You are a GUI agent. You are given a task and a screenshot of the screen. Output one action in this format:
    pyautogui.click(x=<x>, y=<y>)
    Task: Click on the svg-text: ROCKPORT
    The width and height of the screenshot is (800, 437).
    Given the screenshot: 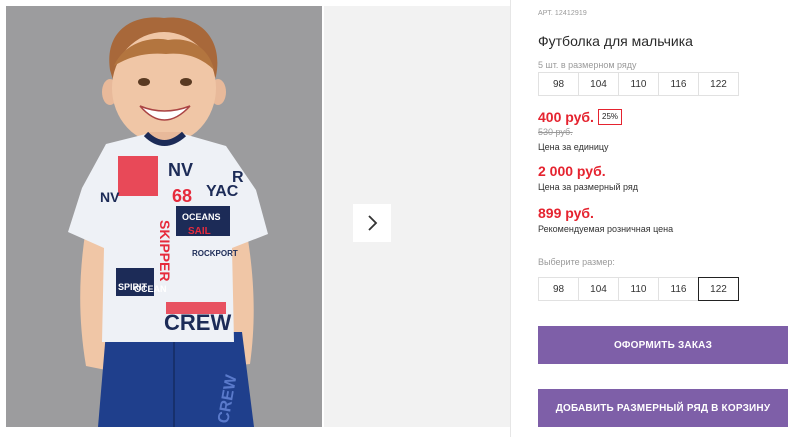 What is the action you would take?
    pyautogui.click(x=215, y=253)
    